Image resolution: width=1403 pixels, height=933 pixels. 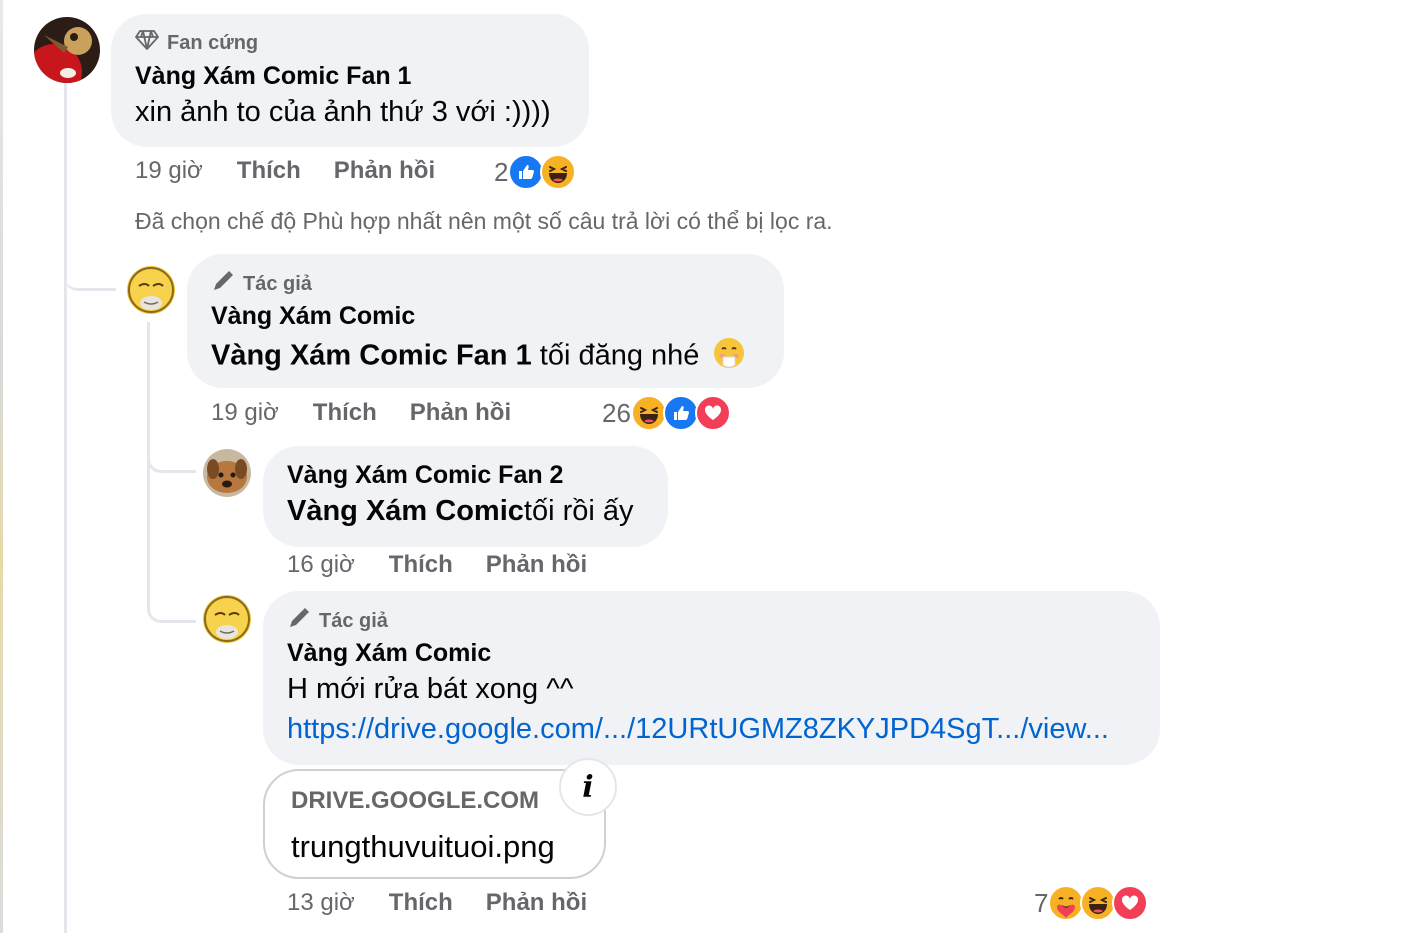 What do you see at coordinates (423, 846) in the screenshot?
I see `preview-title: trungthuvuituoi.png` at bounding box center [423, 846].